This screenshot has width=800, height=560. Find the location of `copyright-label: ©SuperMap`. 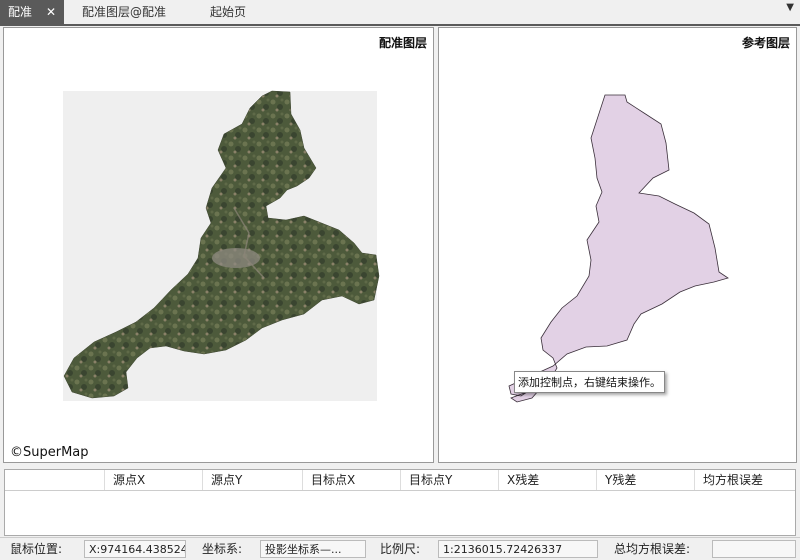

copyright-label: ©SuperMap is located at coordinates (49, 452).